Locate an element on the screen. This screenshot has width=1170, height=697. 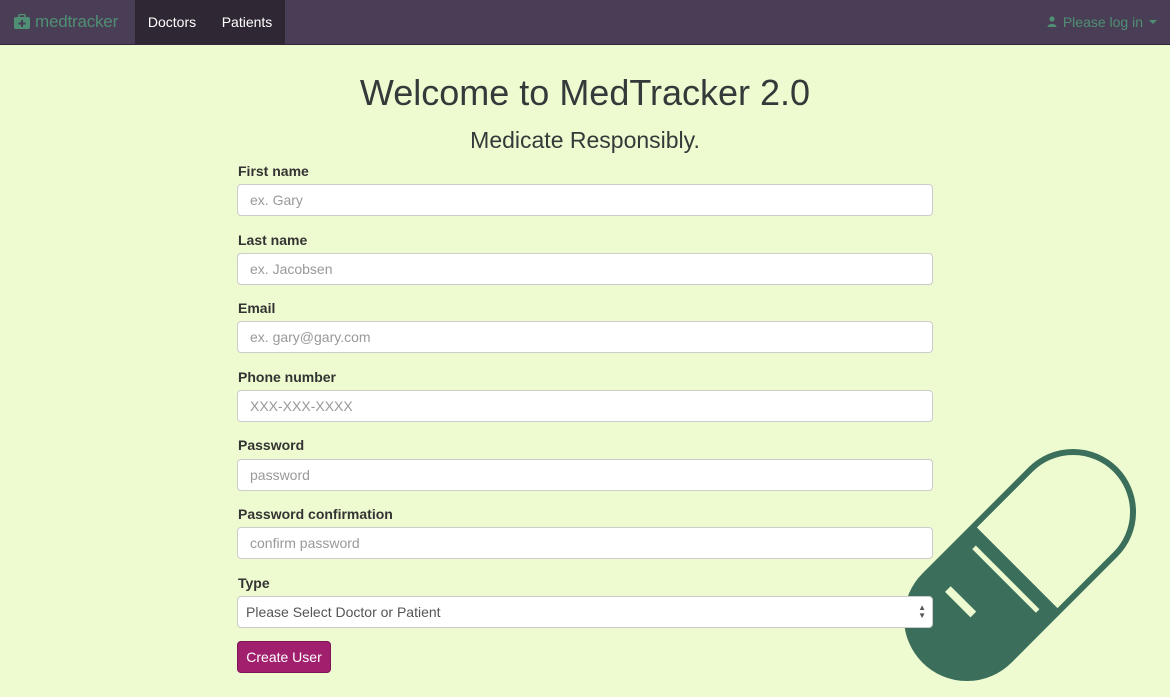
login-label: Please log in is located at coordinates (1102, 22).